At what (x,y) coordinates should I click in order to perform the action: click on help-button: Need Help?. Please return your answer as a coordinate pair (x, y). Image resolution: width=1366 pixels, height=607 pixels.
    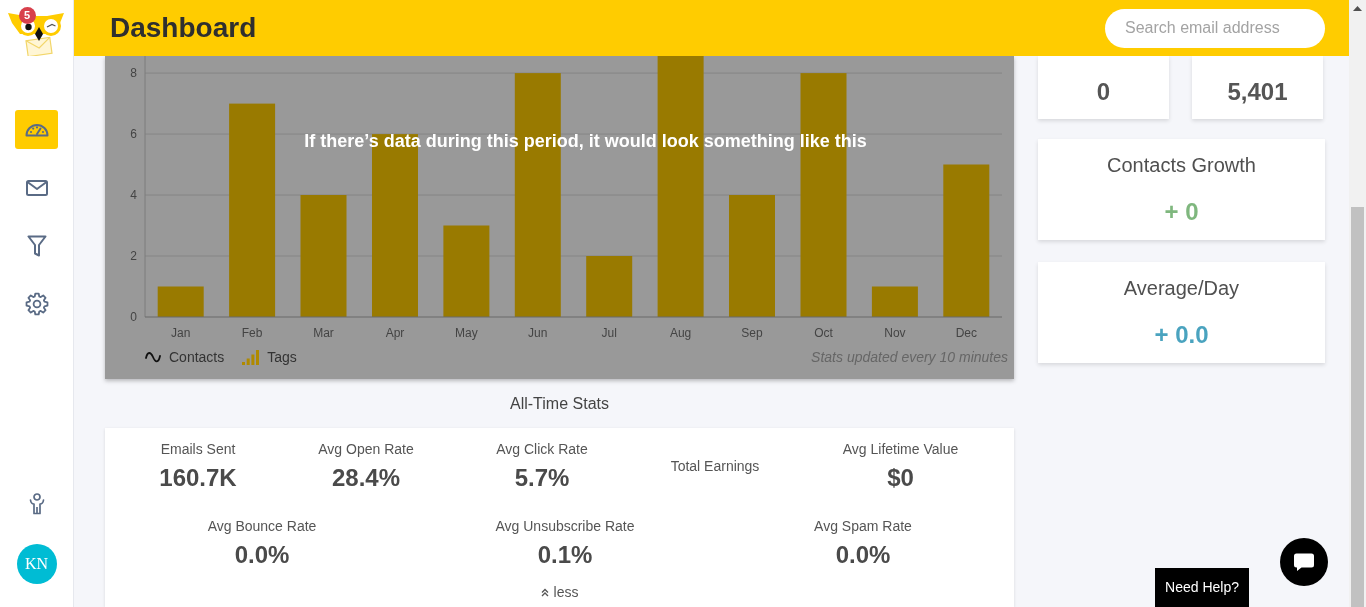
    Looking at the image, I should click on (1202, 587).